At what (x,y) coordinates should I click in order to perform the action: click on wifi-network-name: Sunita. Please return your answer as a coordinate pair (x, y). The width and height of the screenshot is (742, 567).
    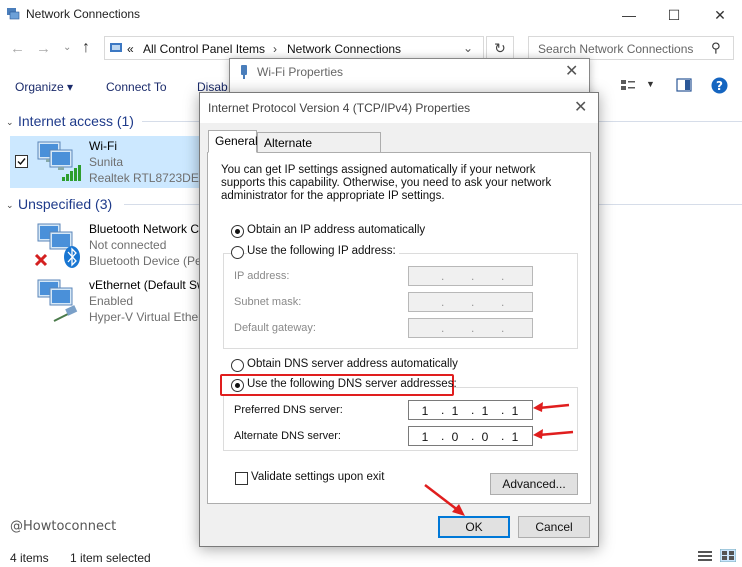
    Looking at the image, I should click on (106, 162).